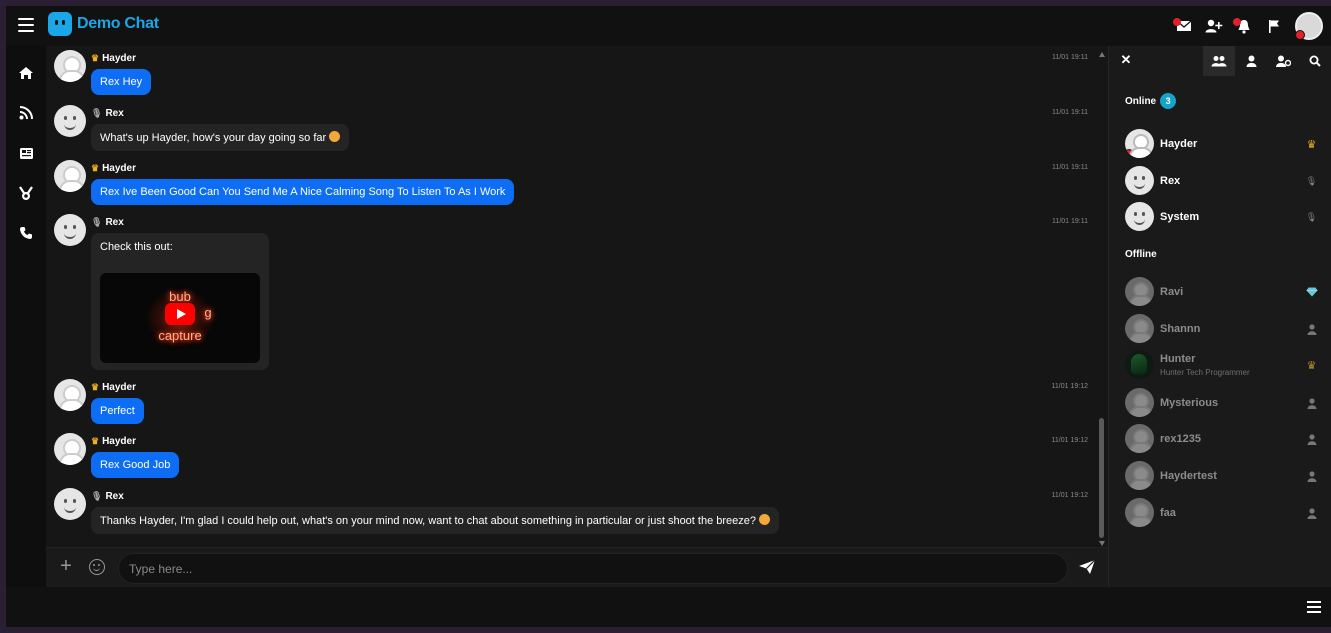  I want to click on envelope-icon, so click(1184, 26).